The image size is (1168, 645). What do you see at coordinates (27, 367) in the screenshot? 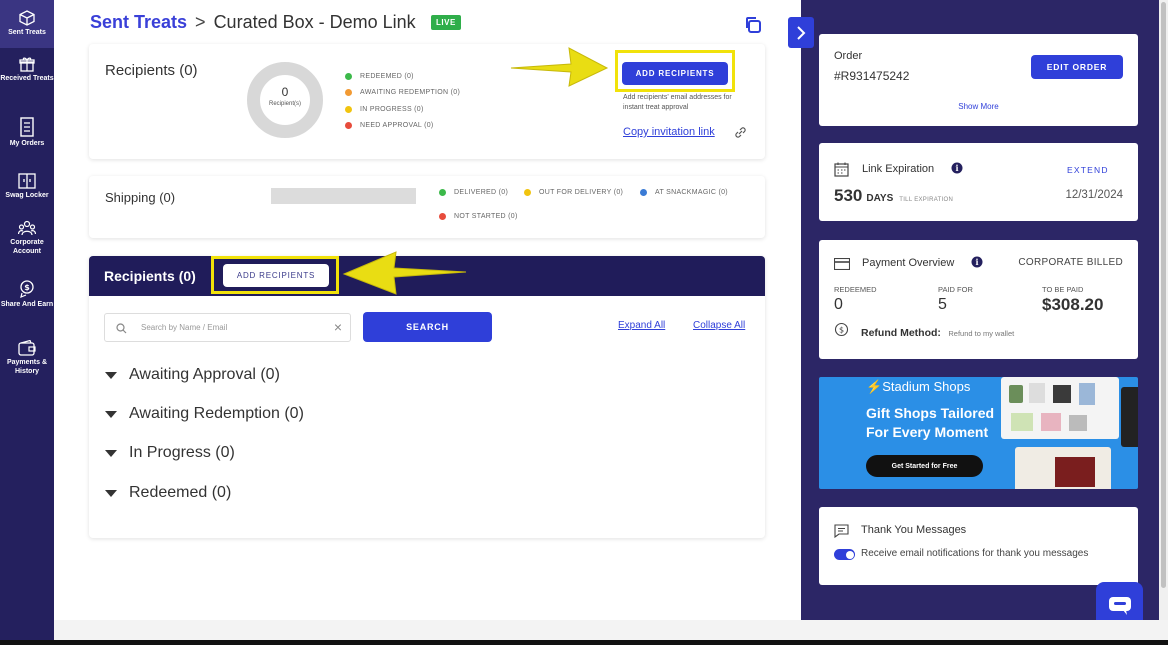
I see `nav-label-payments: Payments & History` at bounding box center [27, 367].